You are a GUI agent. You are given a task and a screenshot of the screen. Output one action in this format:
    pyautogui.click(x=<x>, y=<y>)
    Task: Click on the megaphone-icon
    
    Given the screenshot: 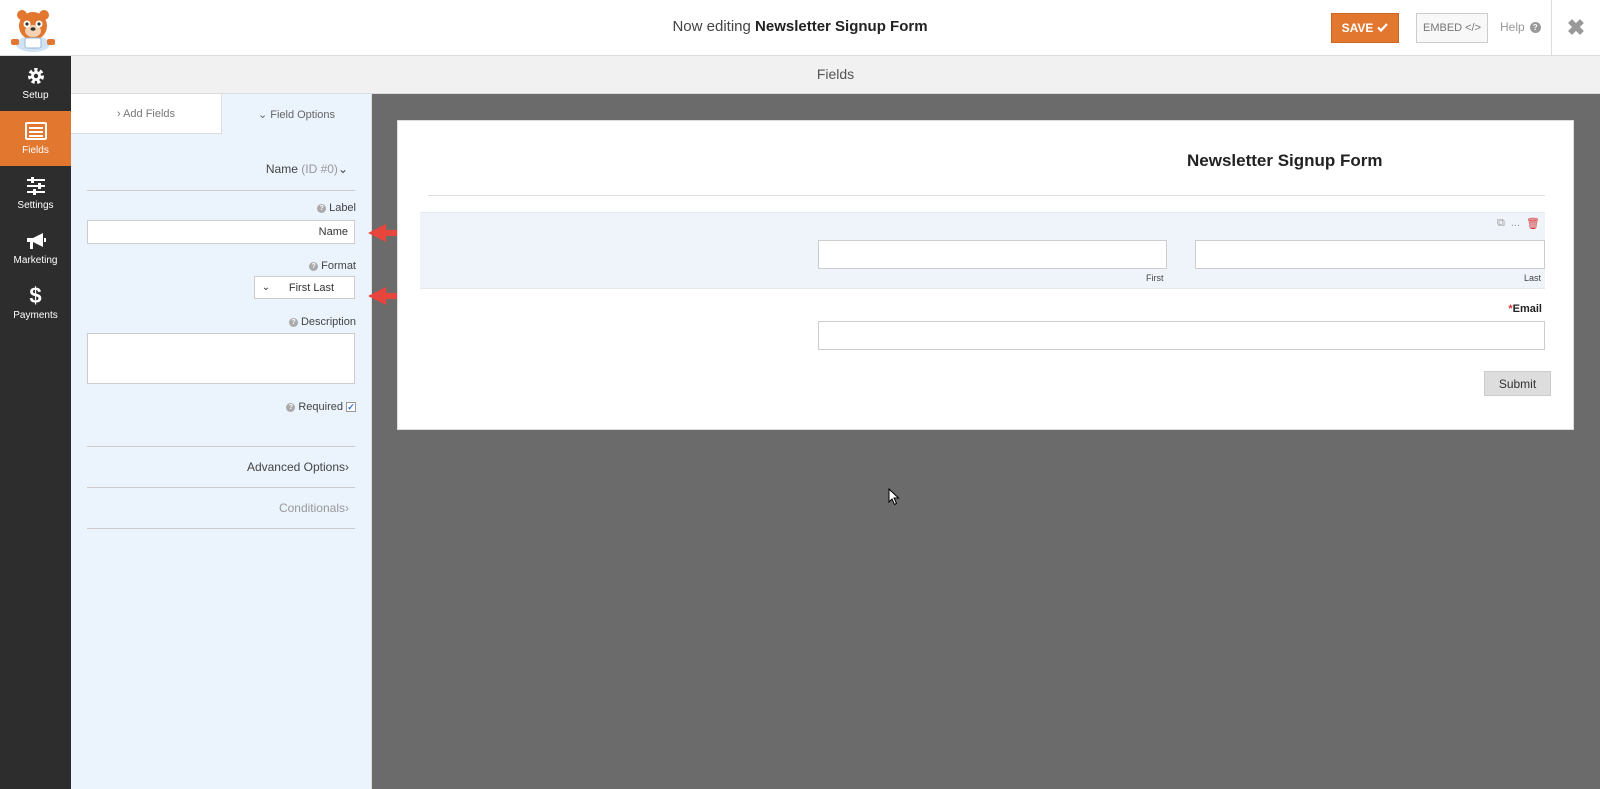 What is the action you would take?
    pyautogui.click(x=36, y=241)
    